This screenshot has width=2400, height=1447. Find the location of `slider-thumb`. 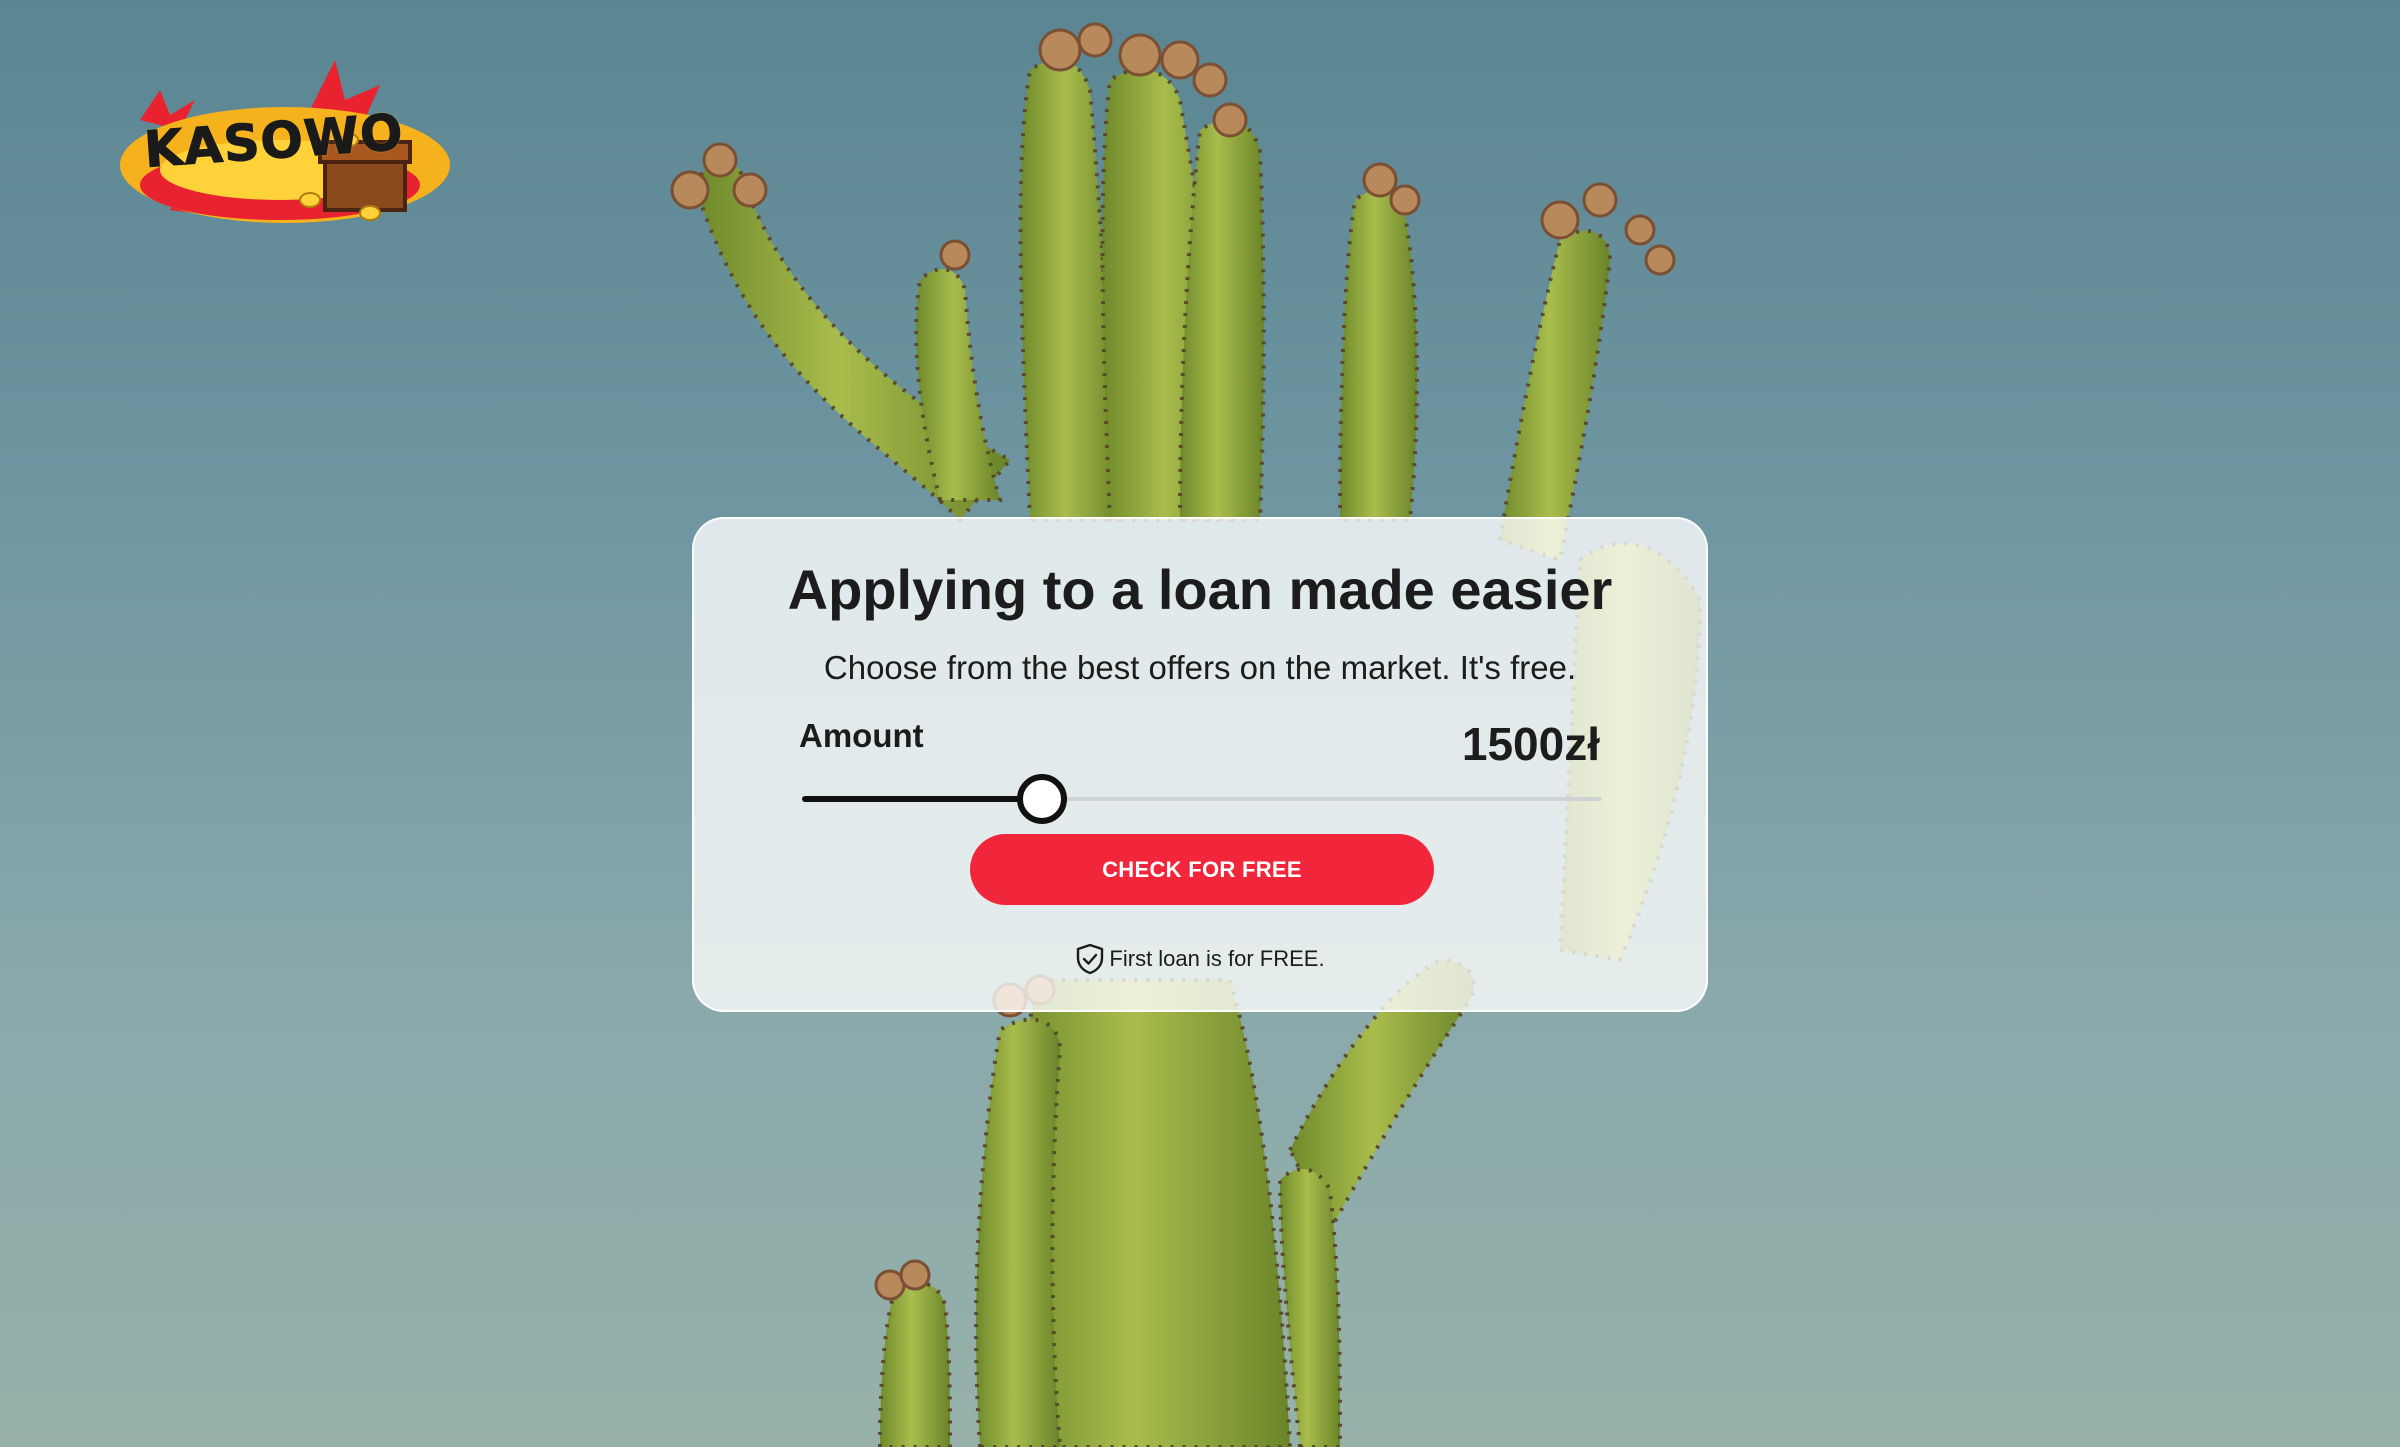

slider-thumb is located at coordinates (1042, 799).